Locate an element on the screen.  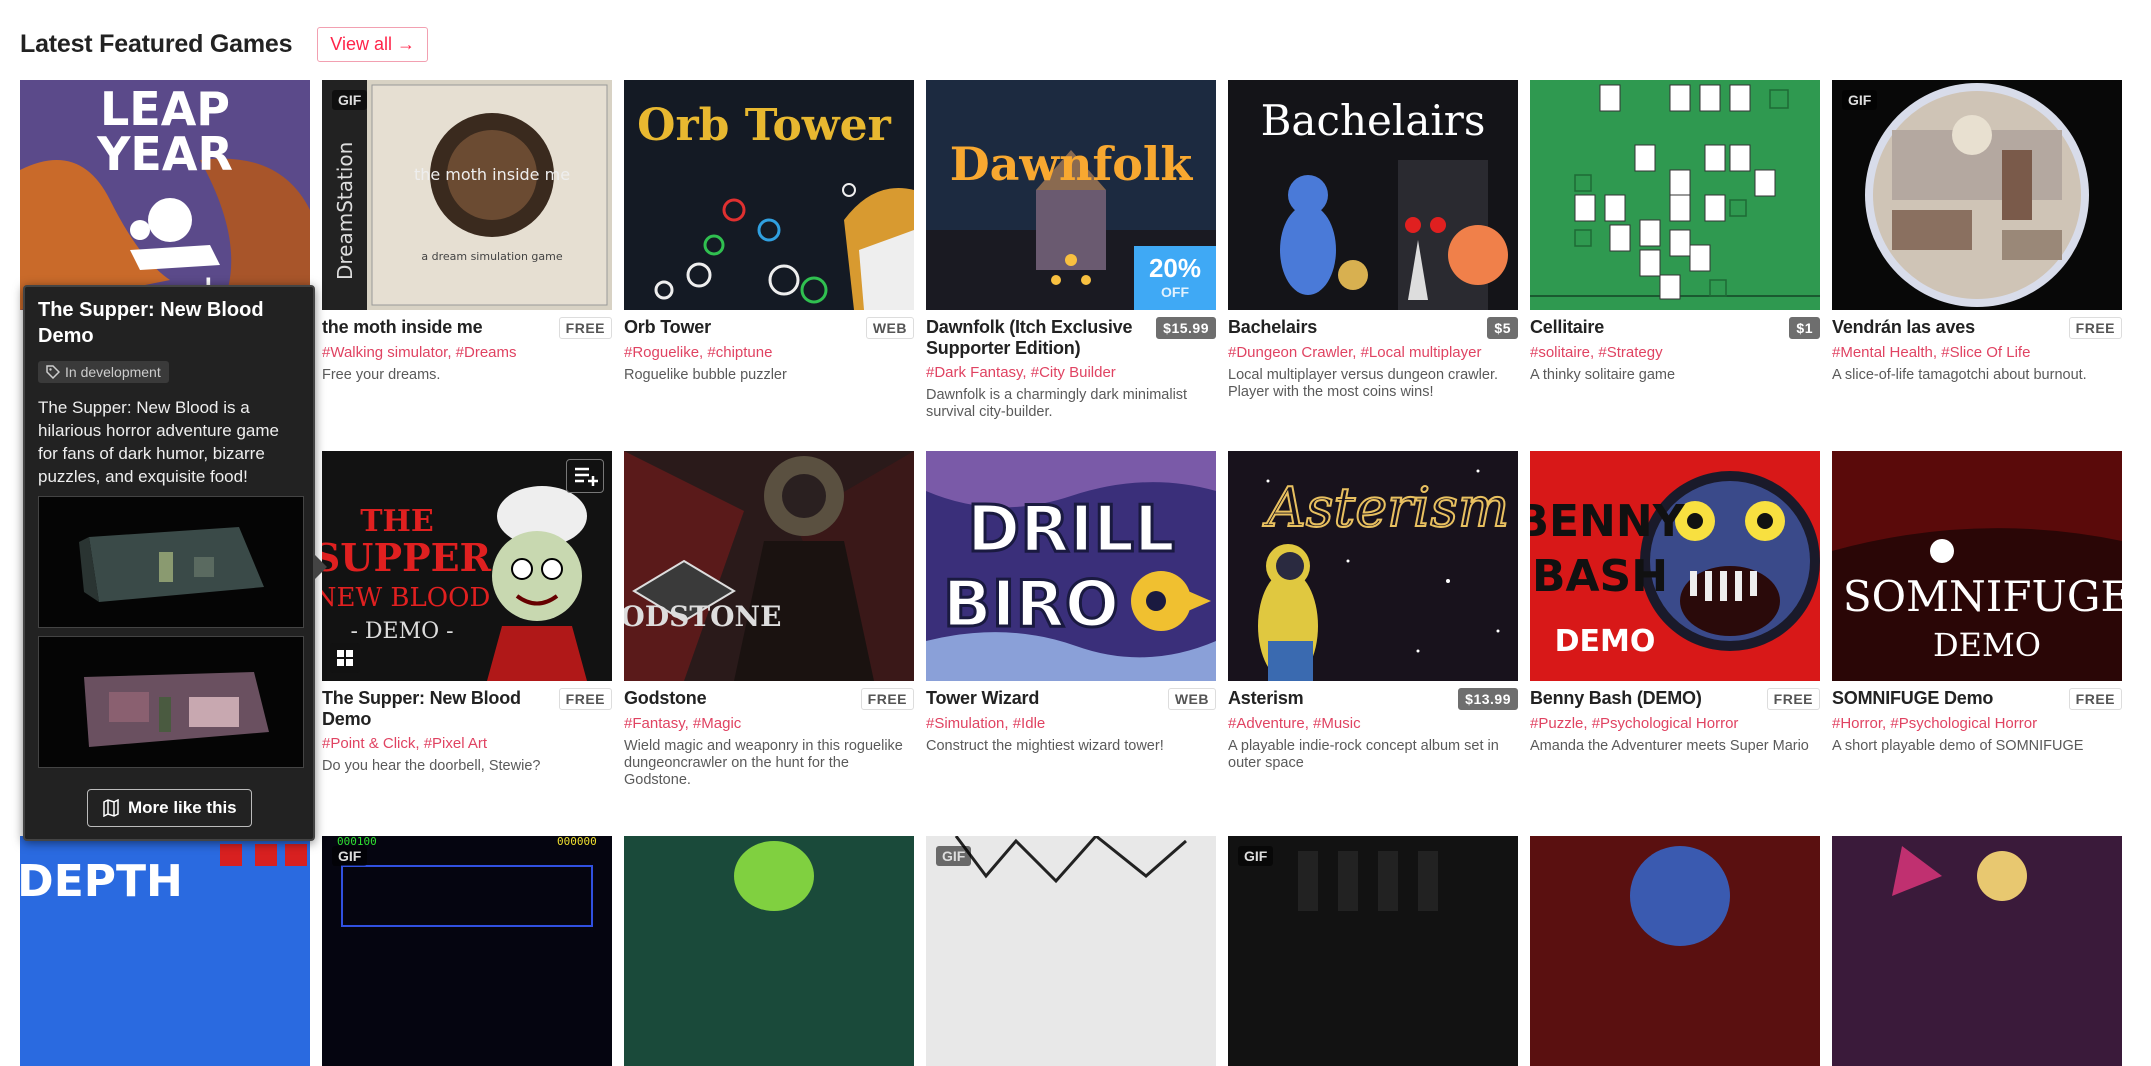
game-thumbnail: DRILL BIRO is located at coordinates (1071, 566).